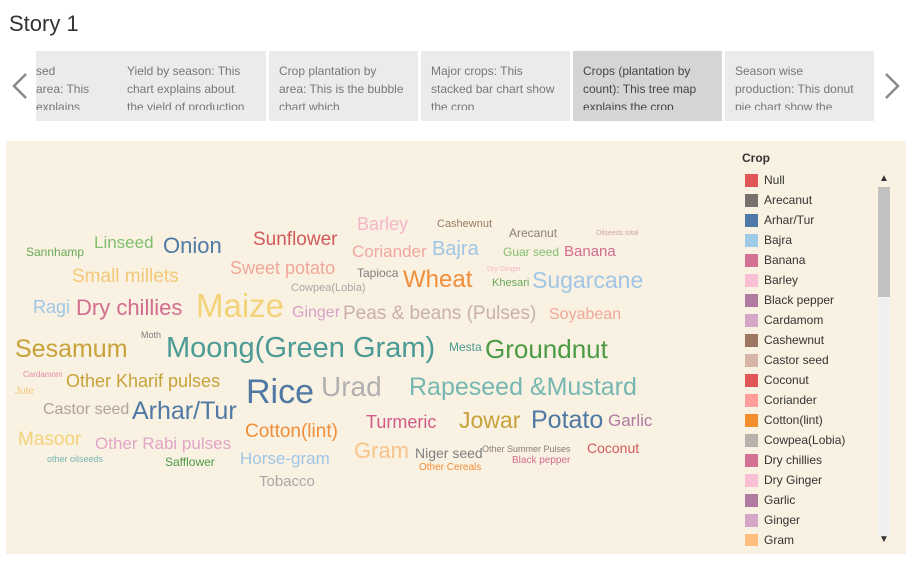 The height and width of the screenshot is (568, 917). Describe the element at coordinates (812, 380) in the screenshot. I see `legend-item: Coconut` at that location.